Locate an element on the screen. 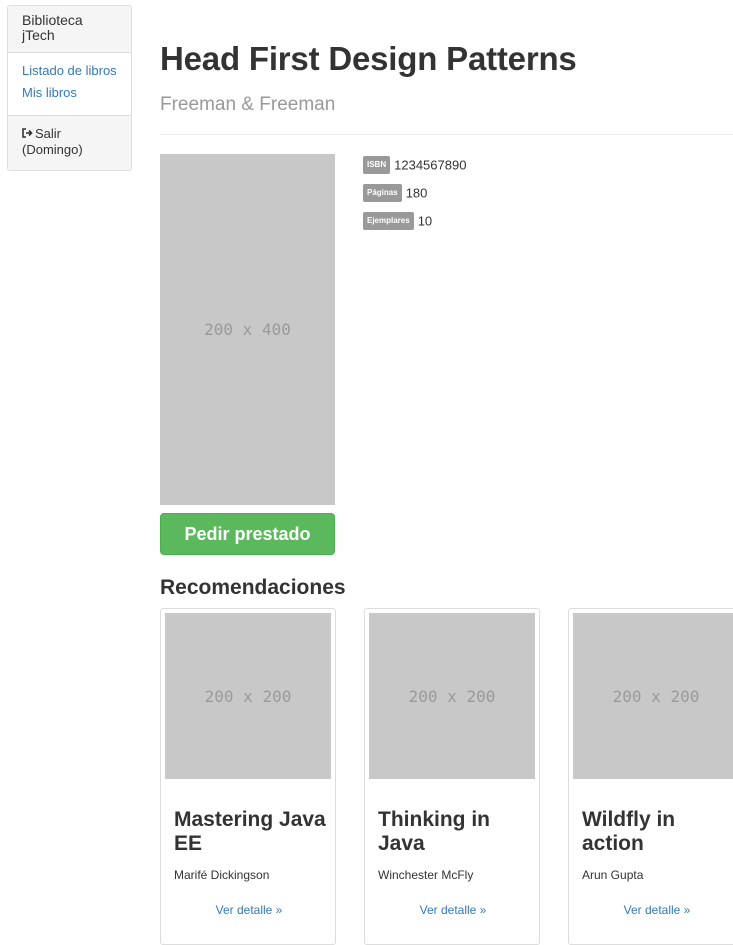 Image resolution: width=733 pixels, height=945 pixels. meta-row-isbn: ISBN 1234567890 is located at coordinates (415, 170).